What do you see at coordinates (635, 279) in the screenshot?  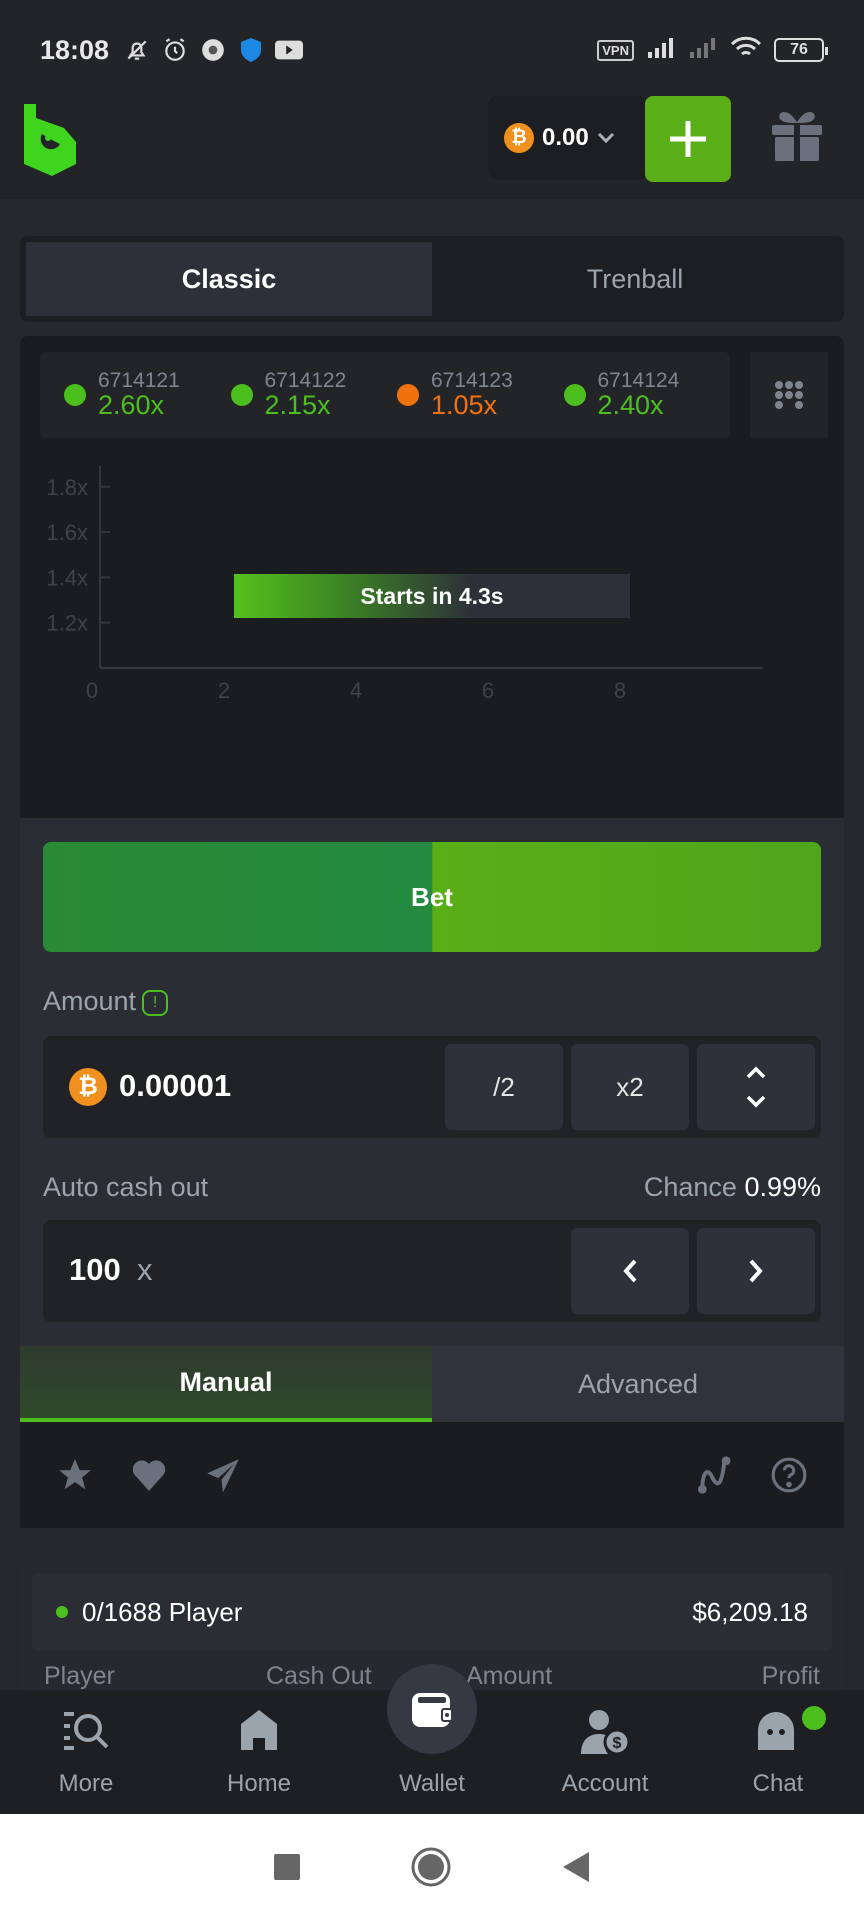 I see `tab-trenball: Trenball` at bounding box center [635, 279].